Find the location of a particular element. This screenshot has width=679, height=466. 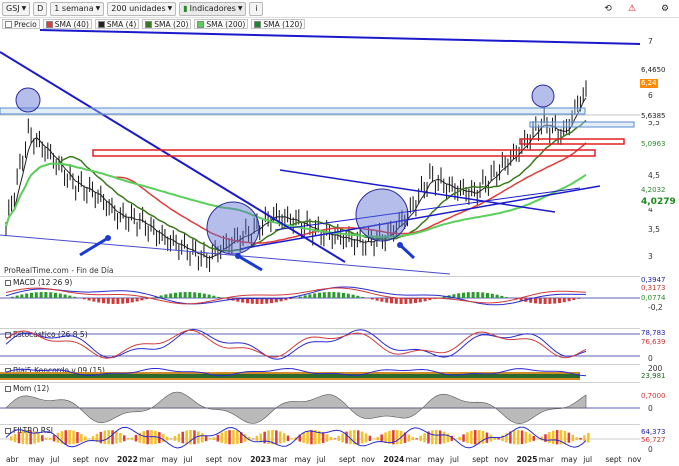

legend-label: SMA (4) is located at coordinates (121, 24).